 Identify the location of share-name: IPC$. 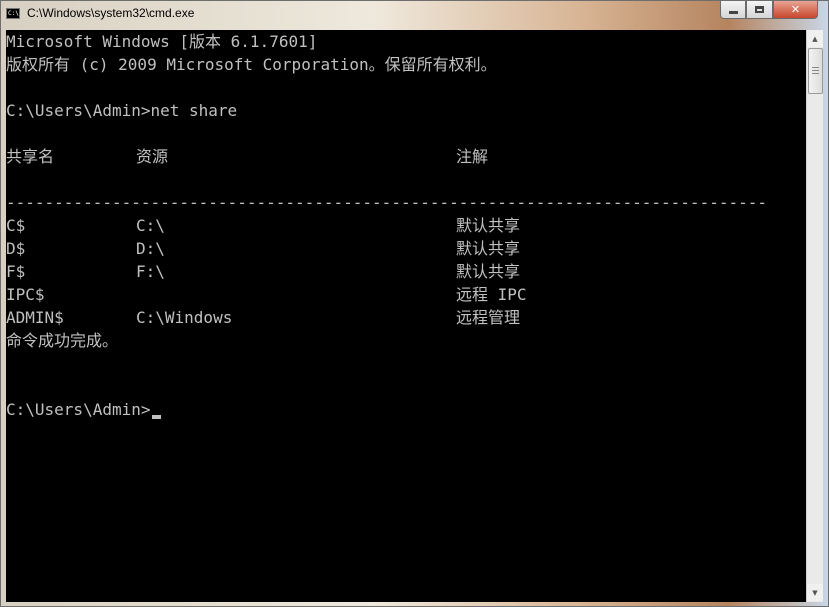
(25, 294).